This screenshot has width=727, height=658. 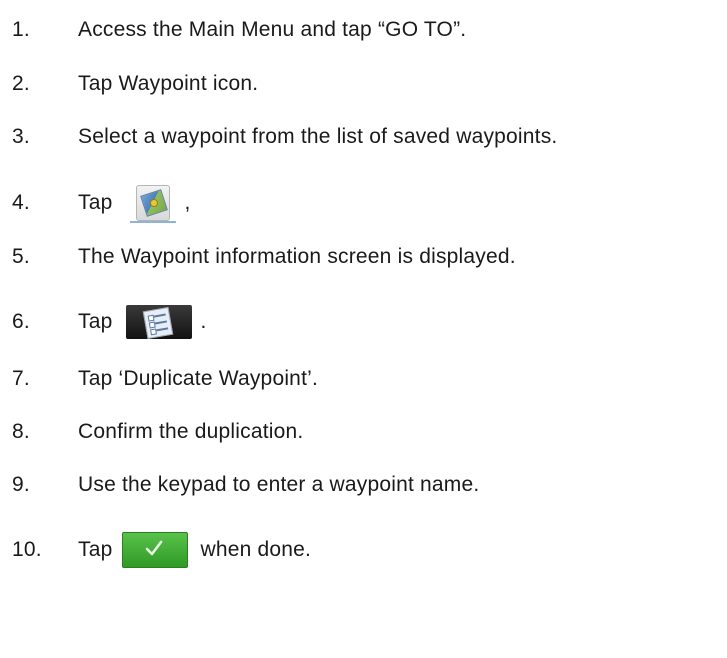 What do you see at coordinates (21, 202) in the screenshot?
I see `step-number: 4.` at bounding box center [21, 202].